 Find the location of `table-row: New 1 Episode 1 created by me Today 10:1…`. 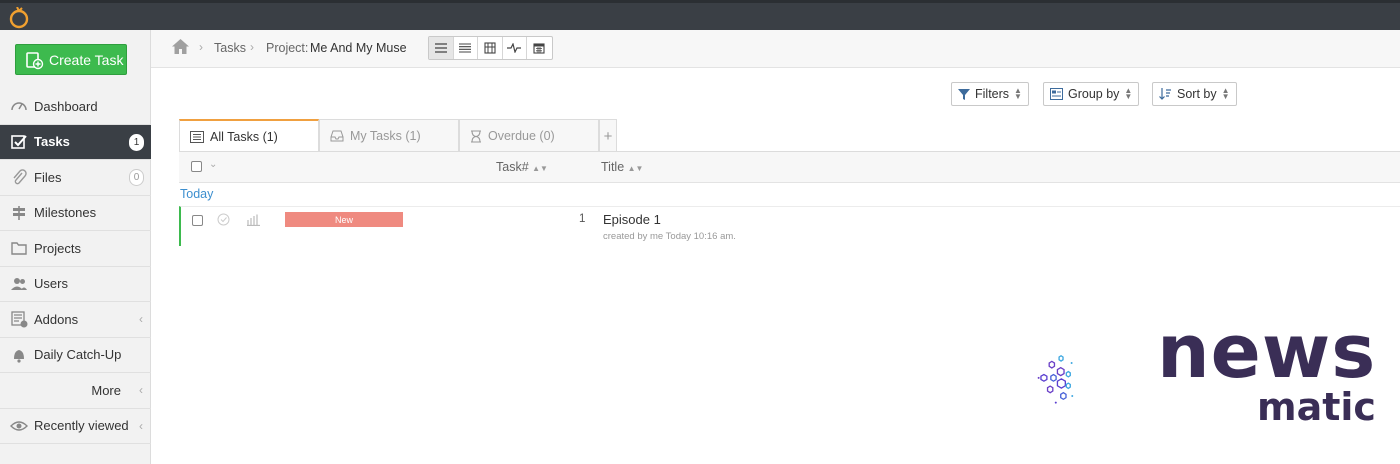

table-row: New 1 Episode 1 created by me Today 10:1… is located at coordinates (789, 226).